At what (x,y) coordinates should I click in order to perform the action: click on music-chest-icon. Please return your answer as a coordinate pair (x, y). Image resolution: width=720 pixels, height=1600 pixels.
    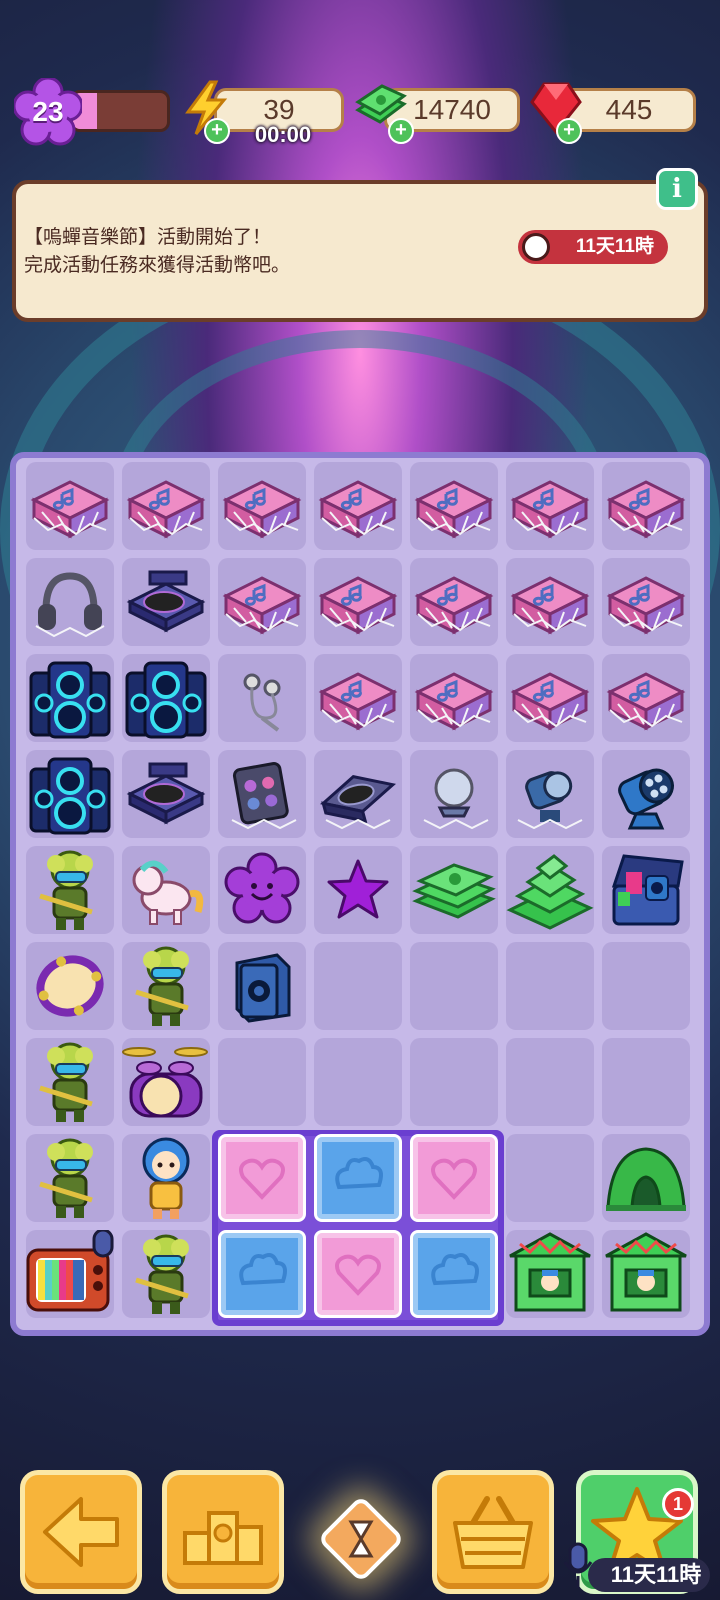
    Looking at the image, I should click on (646, 890).